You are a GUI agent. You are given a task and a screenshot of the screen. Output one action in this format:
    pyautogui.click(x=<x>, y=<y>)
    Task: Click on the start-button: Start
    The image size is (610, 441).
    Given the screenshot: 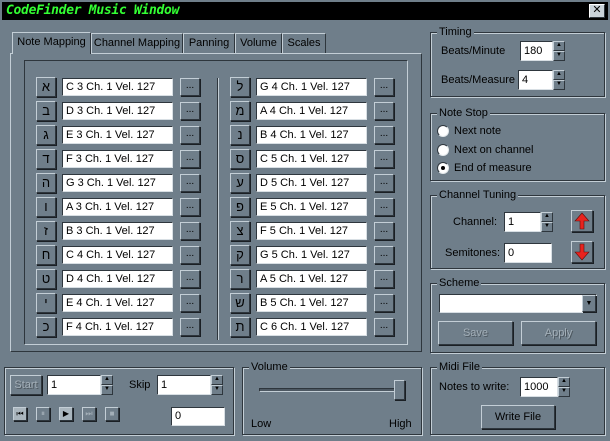 What is the action you would take?
    pyautogui.click(x=26, y=385)
    